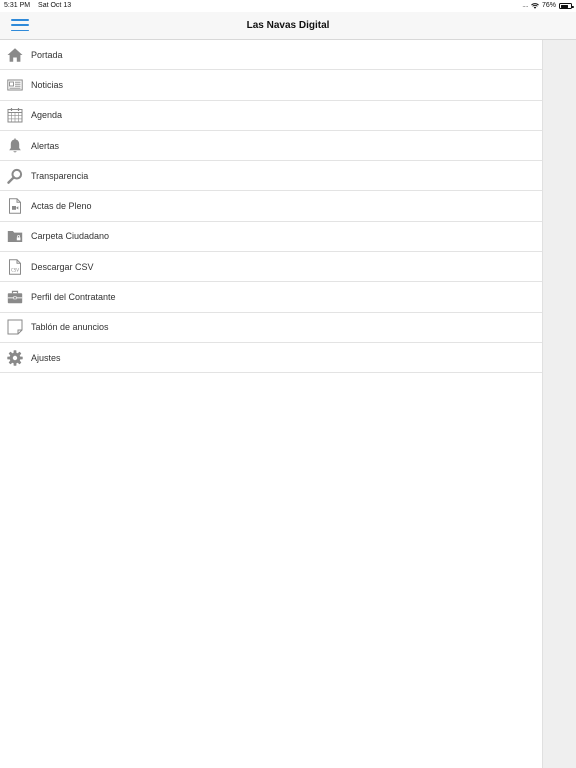  Describe the element at coordinates (15, 55) in the screenshot. I see `home-icon` at that location.